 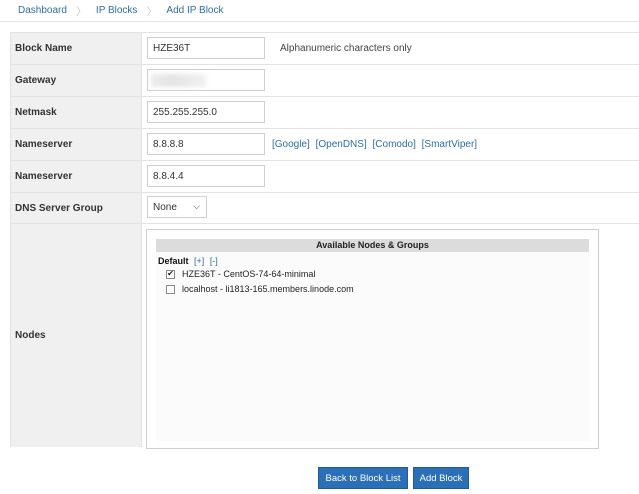 What do you see at coordinates (117, 10) in the screenshot?
I see `breadcrumb-ip-blocks: IP Blocks` at bounding box center [117, 10].